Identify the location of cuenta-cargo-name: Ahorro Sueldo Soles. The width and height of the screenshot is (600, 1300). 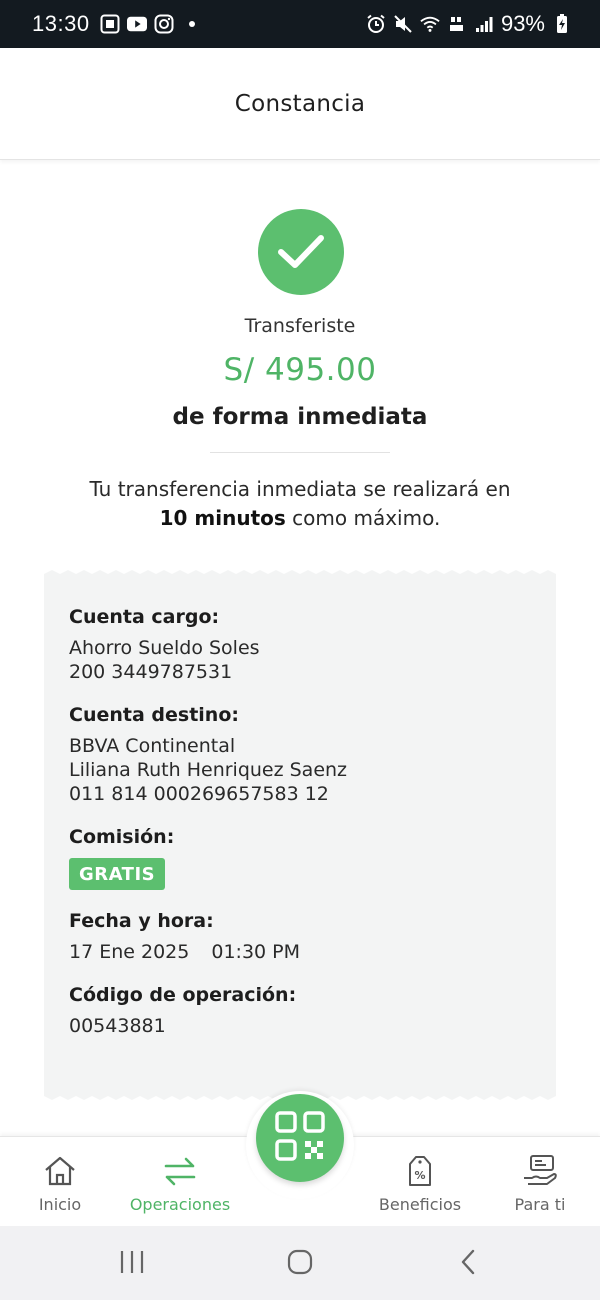
(164, 648).